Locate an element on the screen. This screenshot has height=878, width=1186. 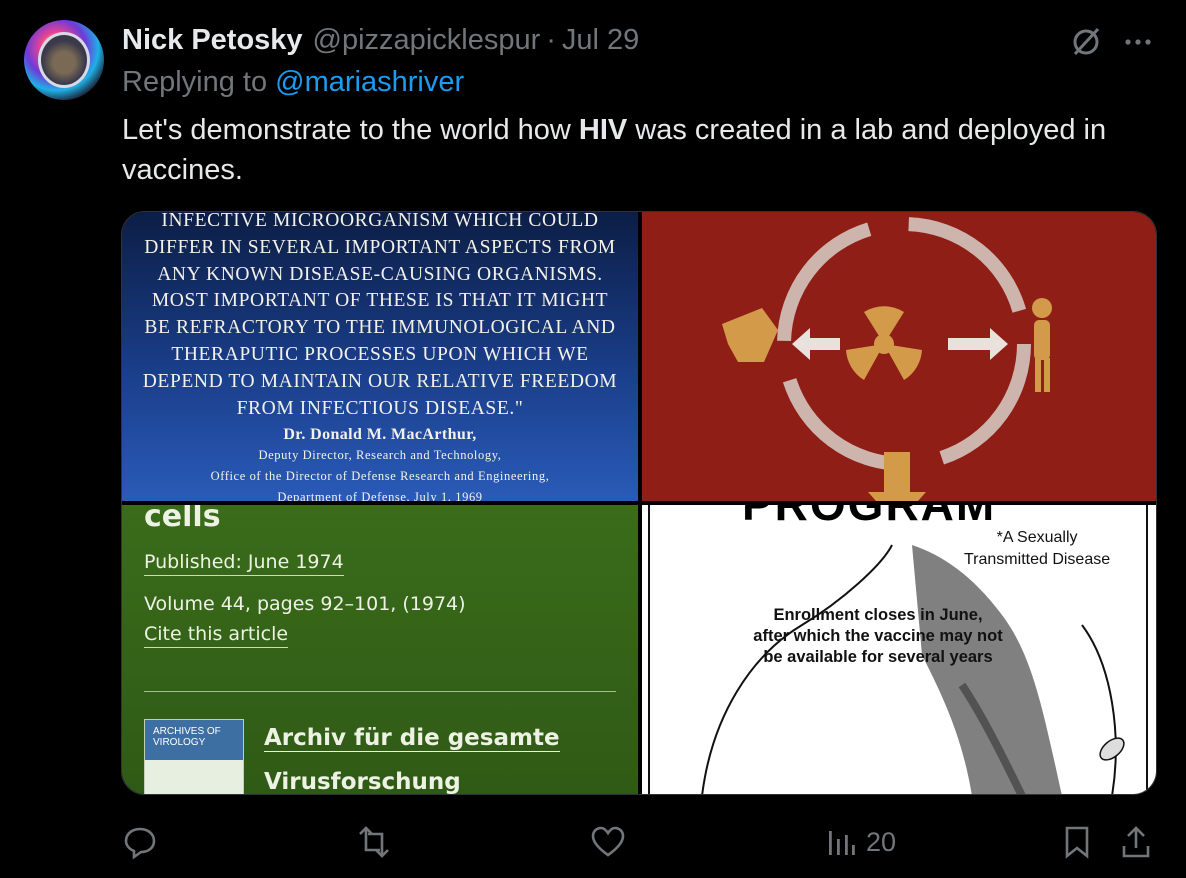
attribution-dept: Department of Defense, July 1, 1969 is located at coordinates (380, 495).